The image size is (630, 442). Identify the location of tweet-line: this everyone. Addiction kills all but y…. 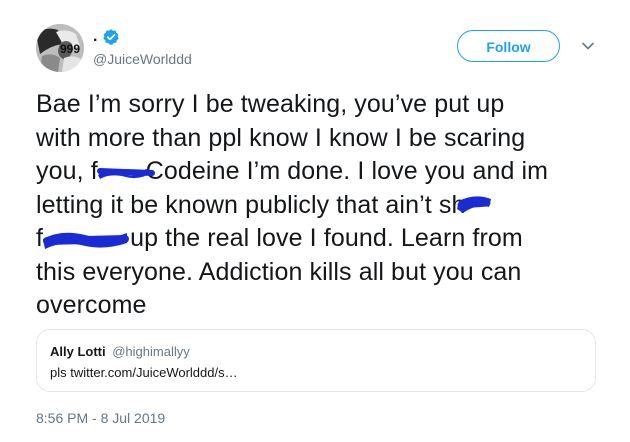
(279, 271).